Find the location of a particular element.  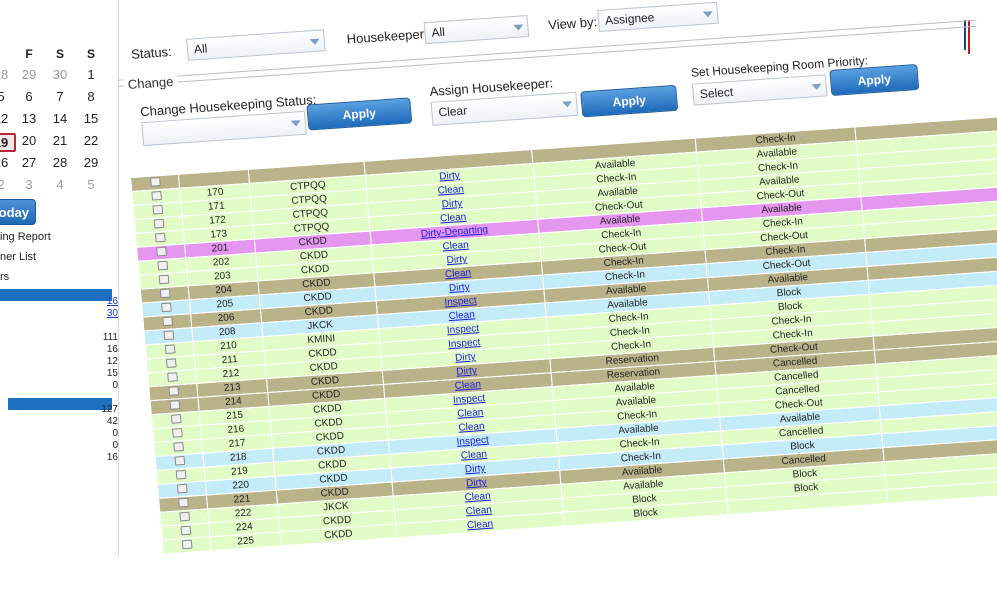

calendar-day: 14 is located at coordinates (60, 118).